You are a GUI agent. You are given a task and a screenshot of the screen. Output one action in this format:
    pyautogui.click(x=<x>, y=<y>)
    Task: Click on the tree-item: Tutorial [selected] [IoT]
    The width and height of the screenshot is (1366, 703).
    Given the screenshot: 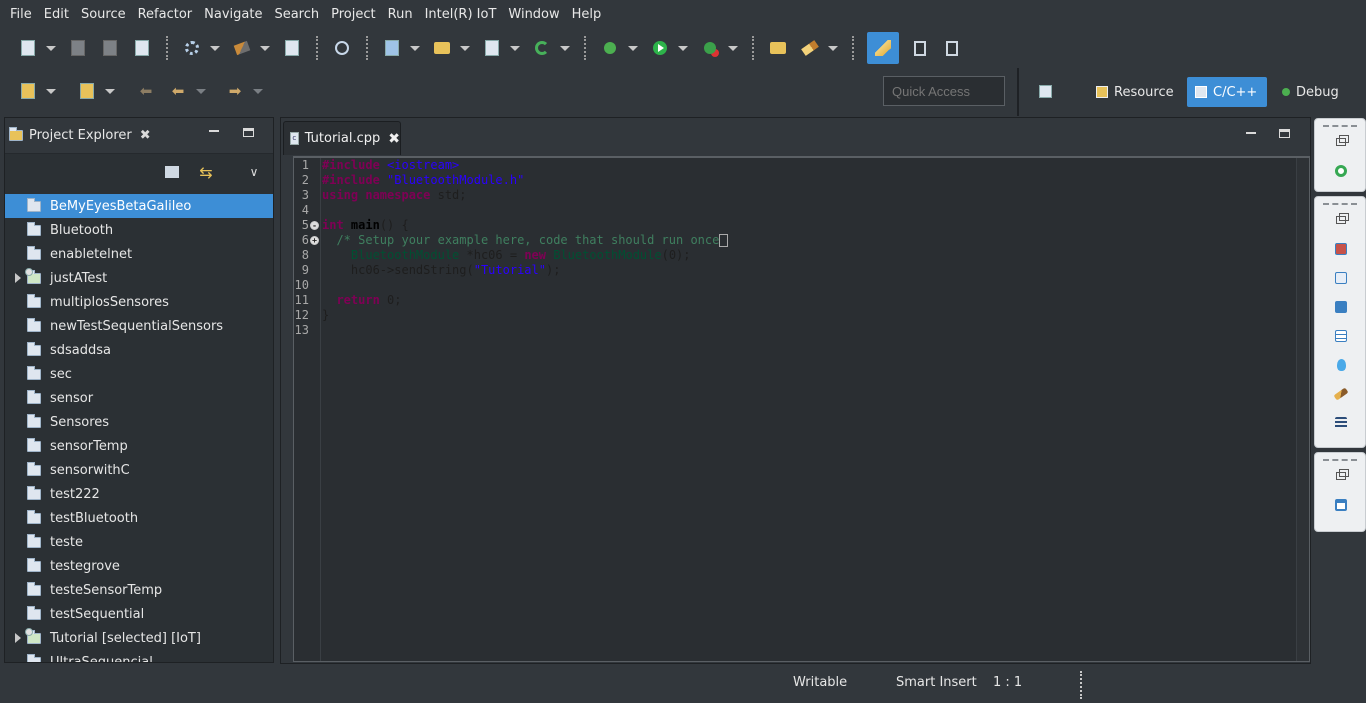 What is the action you would take?
    pyautogui.click(x=139, y=638)
    